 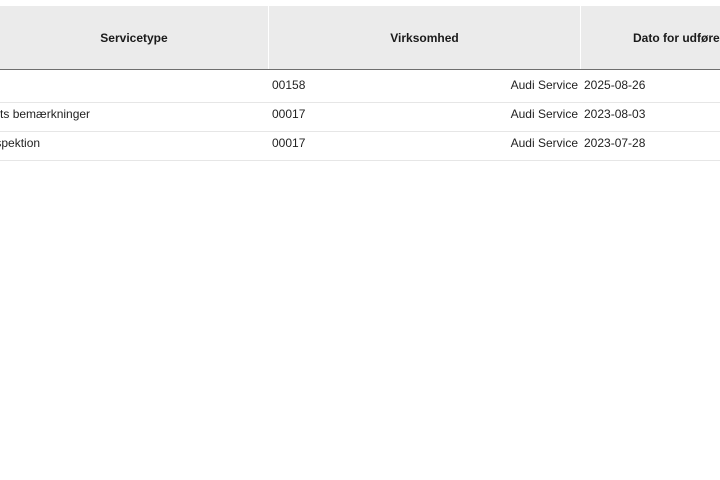 I want to click on table-header: Servicetype Virksomhed Dato for udførel, so click(x=360, y=38).